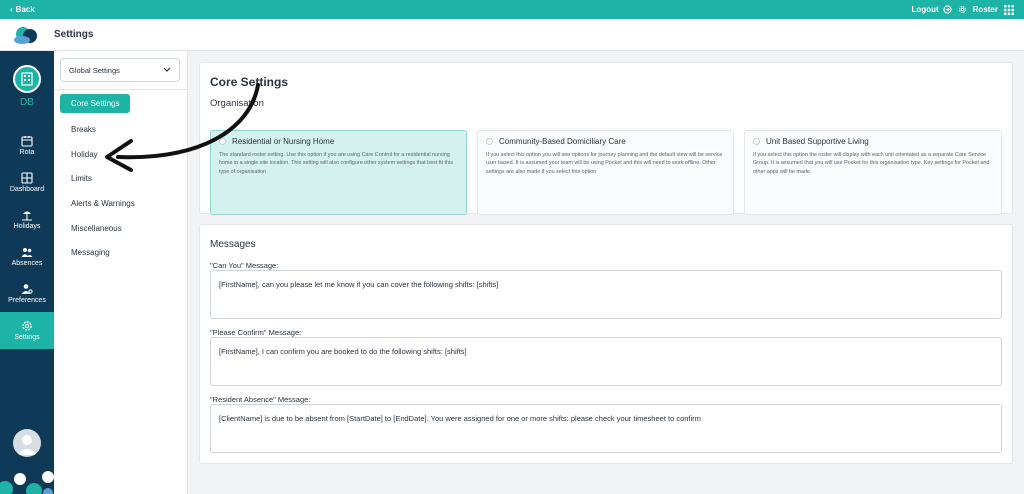 This screenshot has height=494, width=1024. What do you see at coordinates (985, 9) in the screenshot?
I see `roster-label: Roster` at bounding box center [985, 9].